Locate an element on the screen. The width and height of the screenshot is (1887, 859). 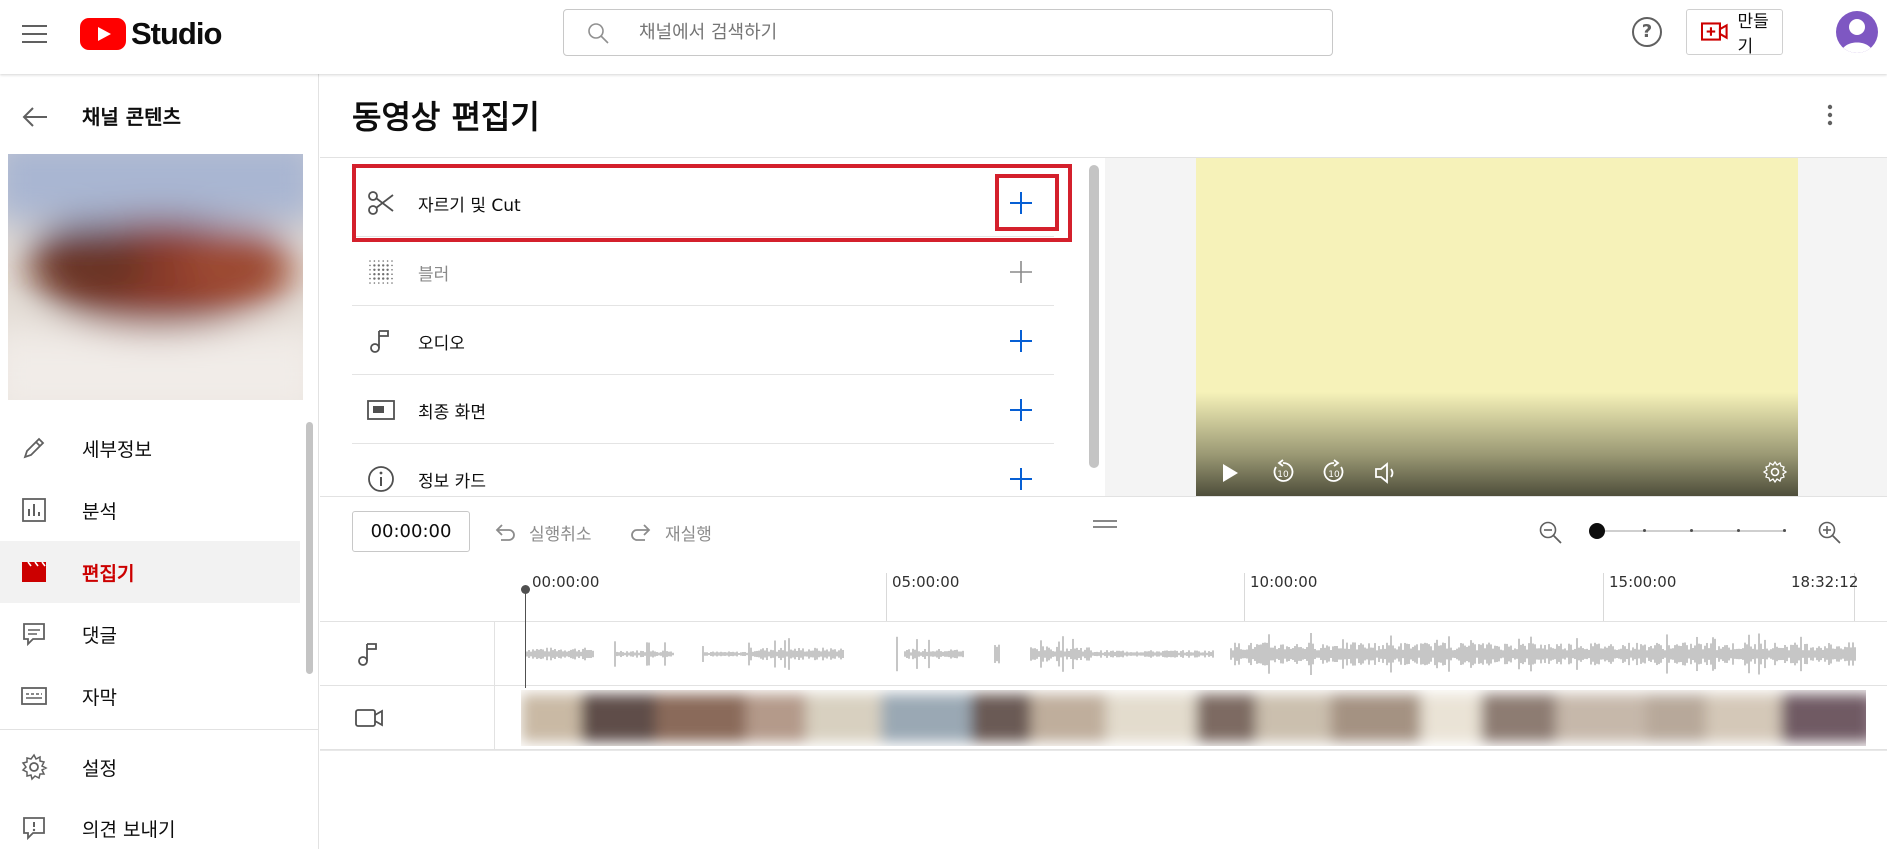
tool-row-end-screen: 최종 화면 is located at coordinates (703, 409).